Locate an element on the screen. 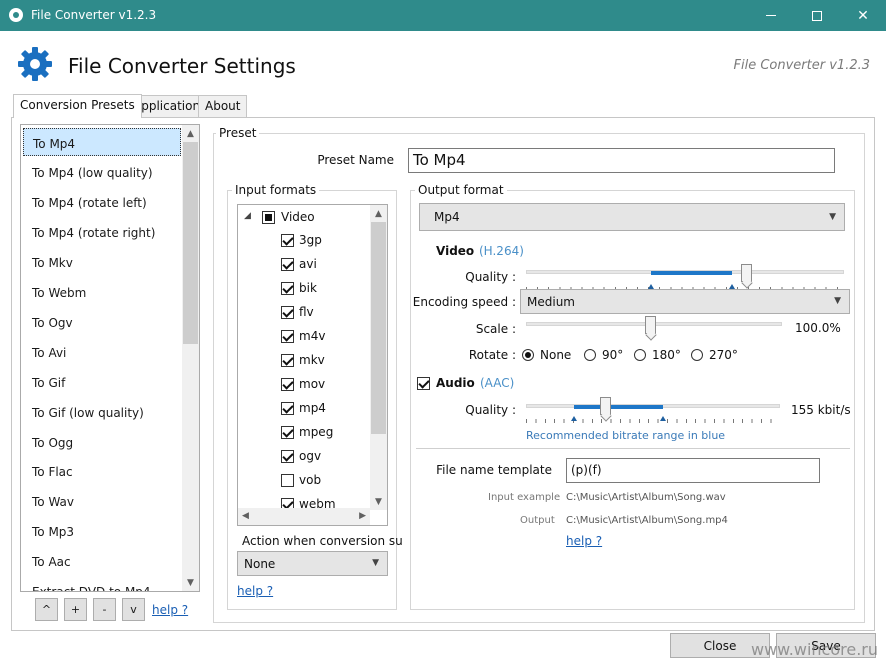 The width and height of the screenshot is (886, 668). preset-item: To Mkv is located at coordinates (102, 262).